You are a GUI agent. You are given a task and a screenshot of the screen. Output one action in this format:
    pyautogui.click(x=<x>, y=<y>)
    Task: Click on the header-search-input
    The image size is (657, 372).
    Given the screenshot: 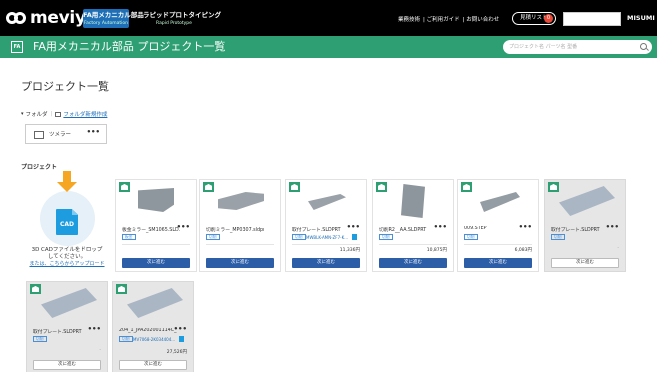 What is the action you would take?
    pyautogui.click(x=592, y=19)
    